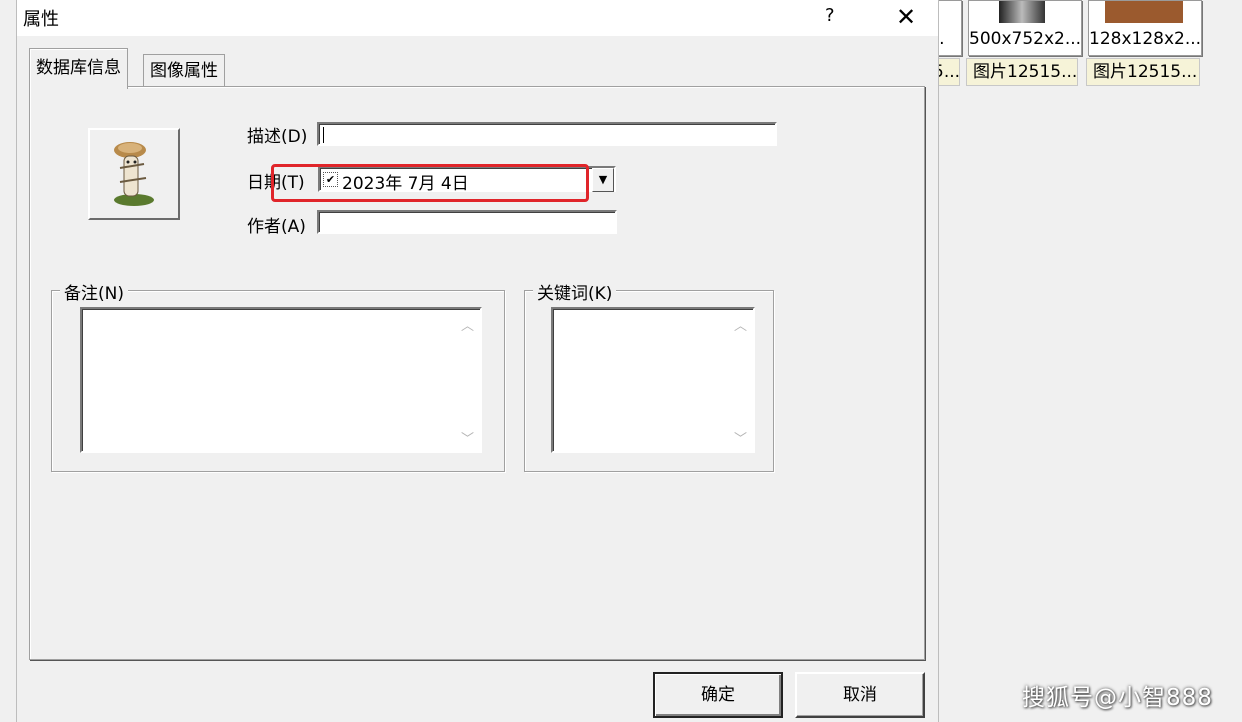 Image resolution: width=1242 pixels, height=722 pixels. I want to click on close-button: ✕, so click(906, 17).